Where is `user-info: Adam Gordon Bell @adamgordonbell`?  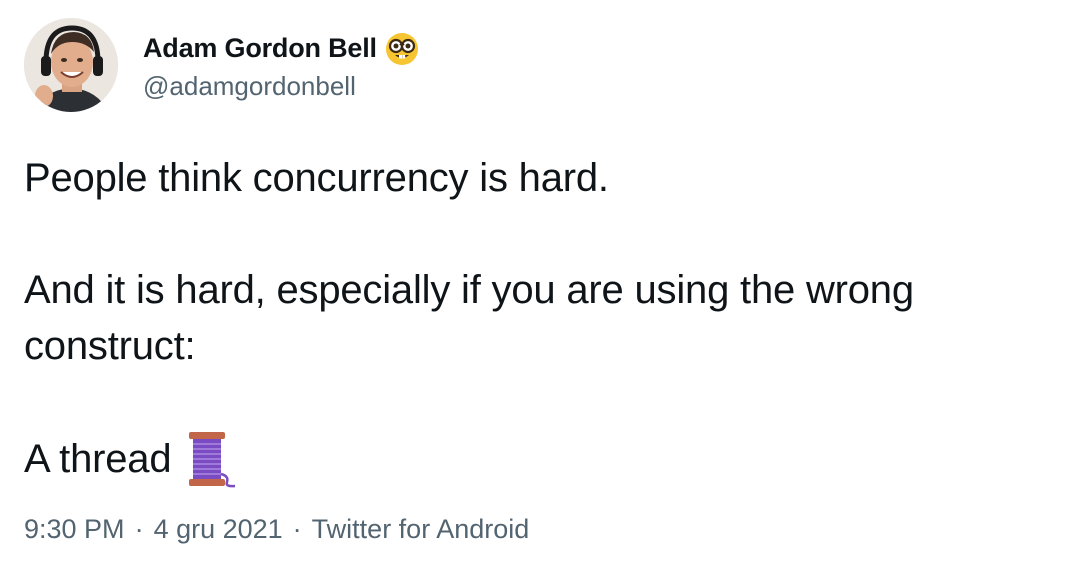 user-info: Adam Gordon Bell @adamgordonbell is located at coordinates (281, 65).